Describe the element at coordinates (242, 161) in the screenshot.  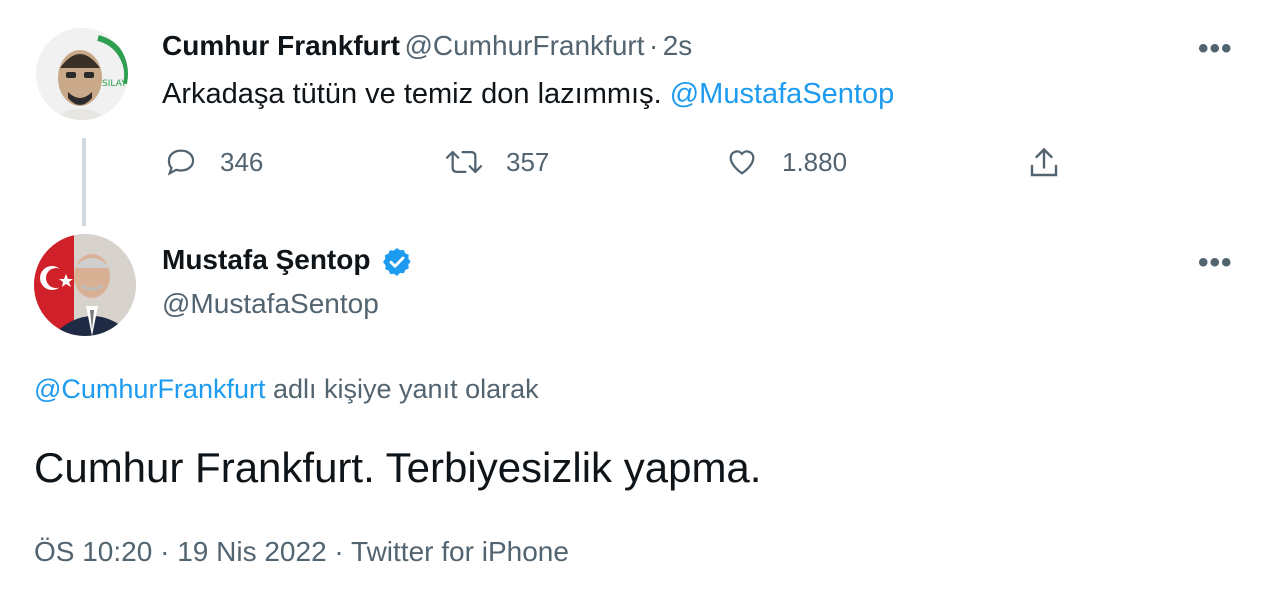
I see `reply-count: 346` at that location.